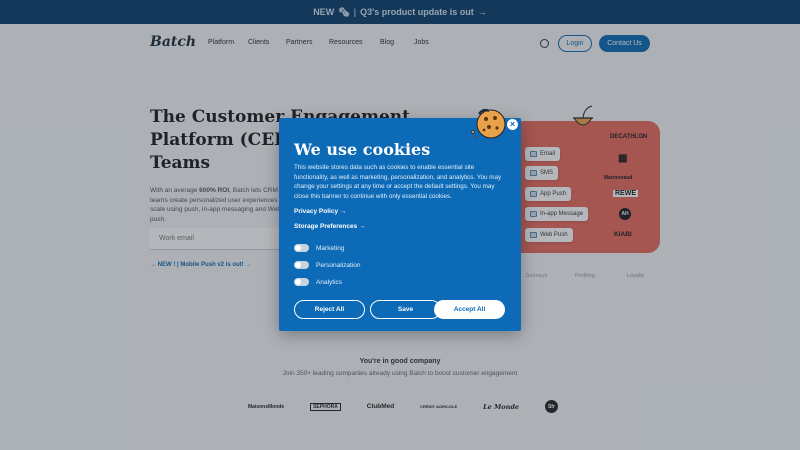 Image resolution: width=800 pixels, height=450 pixels. What do you see at coordinates (301, 282) in the screenshot?
I see `analytics-toggle` at bounding box center [301, 282].